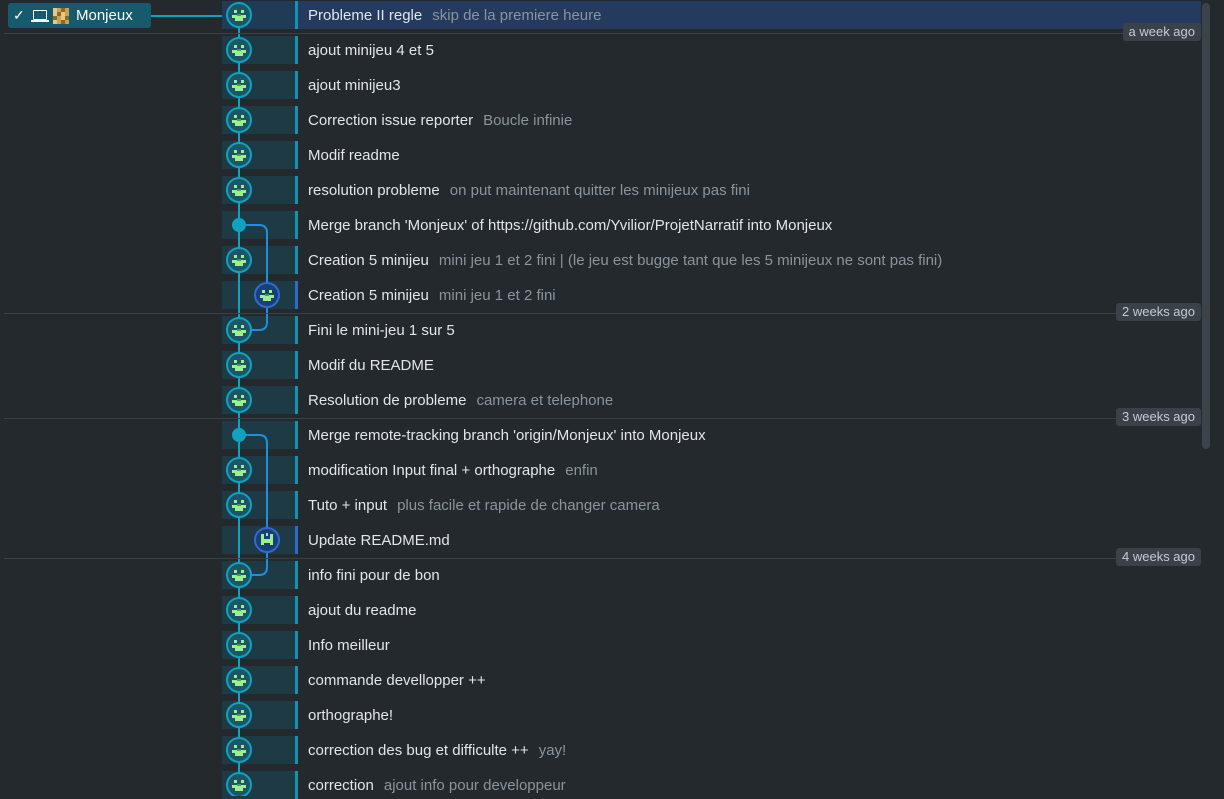 This screenshot has height=799, width=1224. I want to click on commit-description: mini jeu 1 et 2 fini, so click(497, 295).